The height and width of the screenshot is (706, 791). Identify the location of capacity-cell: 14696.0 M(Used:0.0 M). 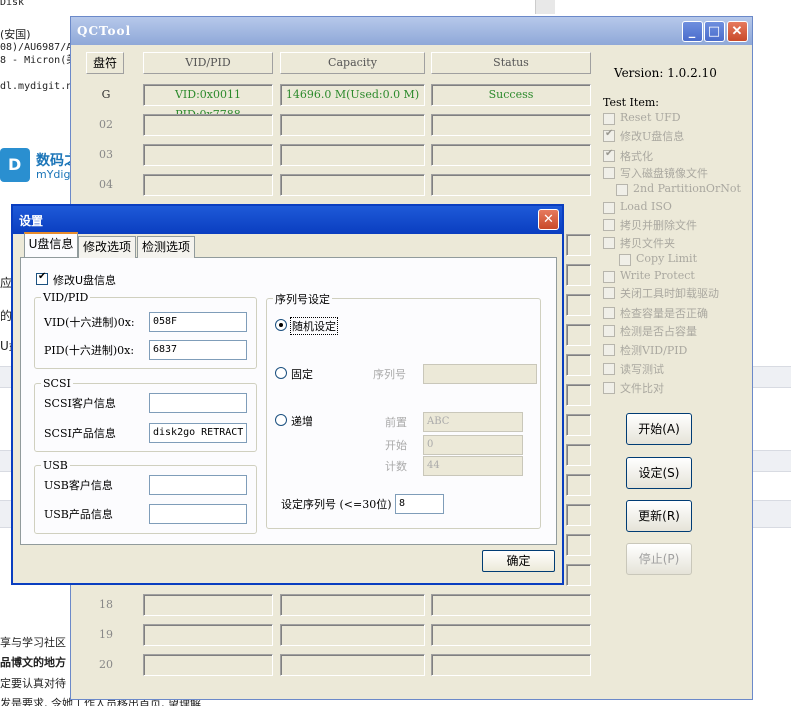
(352, 95).